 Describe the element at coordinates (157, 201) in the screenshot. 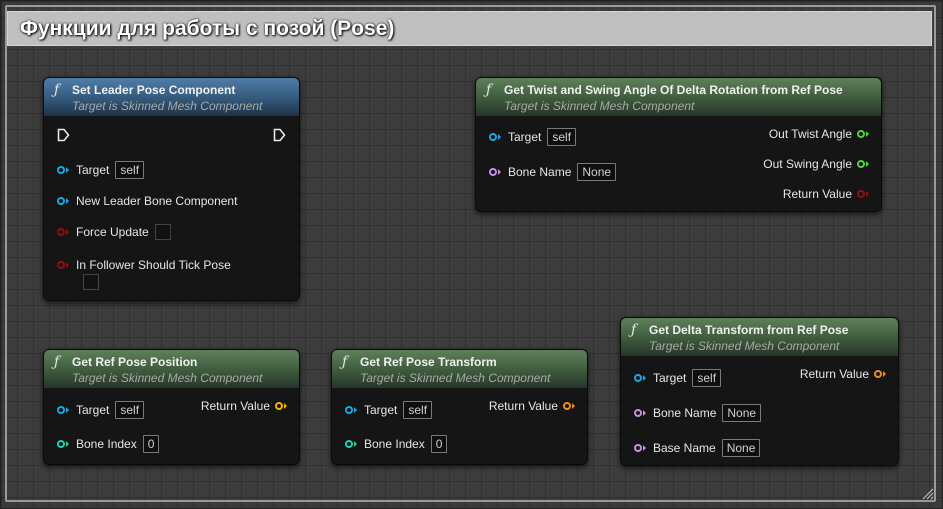

I see `pin-label: New Leader Bone Component` at that location.